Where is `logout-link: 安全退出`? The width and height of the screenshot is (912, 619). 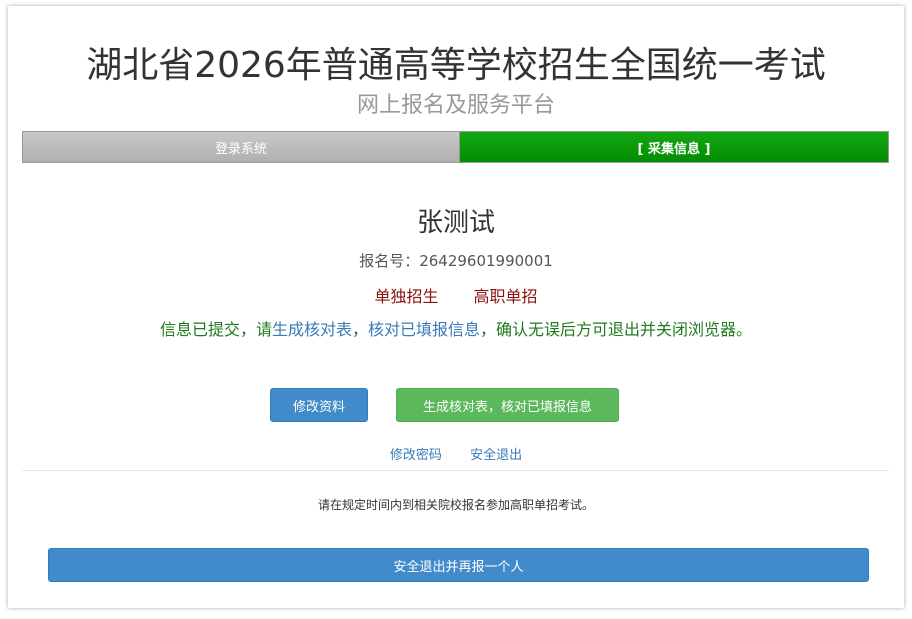
logout-link: 安全退出 is located at coordinates (496, 455).